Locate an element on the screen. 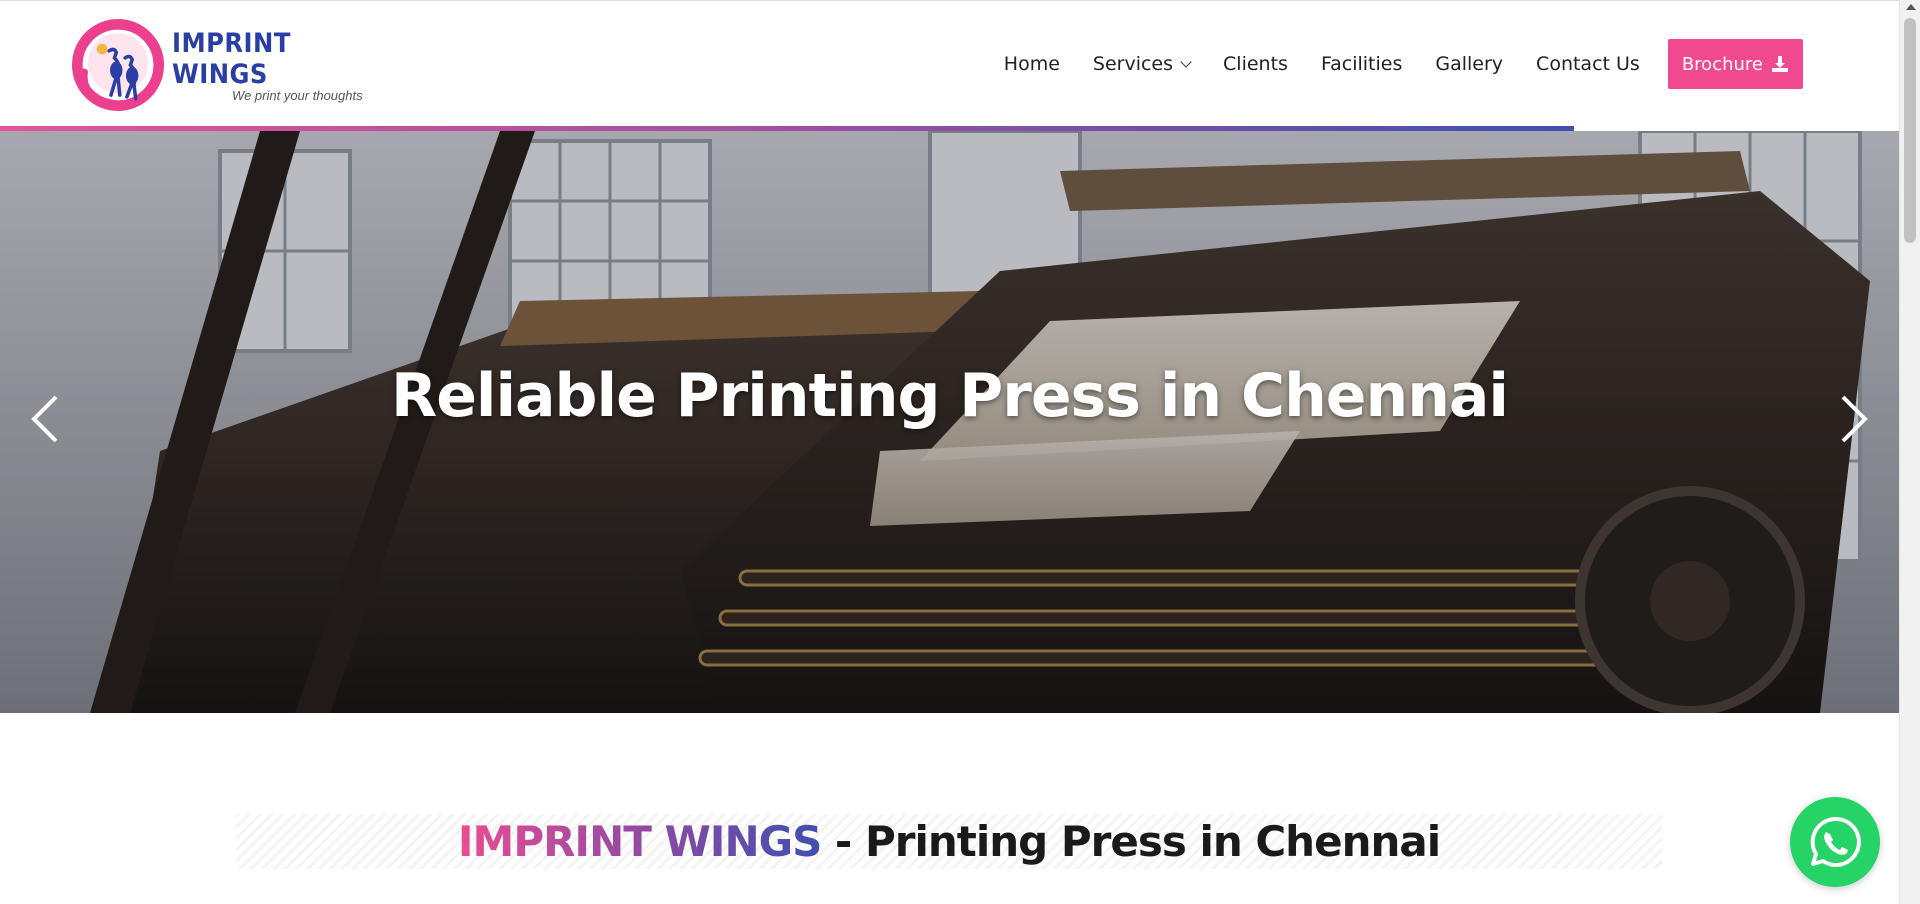  nav-services: Services is located at coordinates (1142, 64).